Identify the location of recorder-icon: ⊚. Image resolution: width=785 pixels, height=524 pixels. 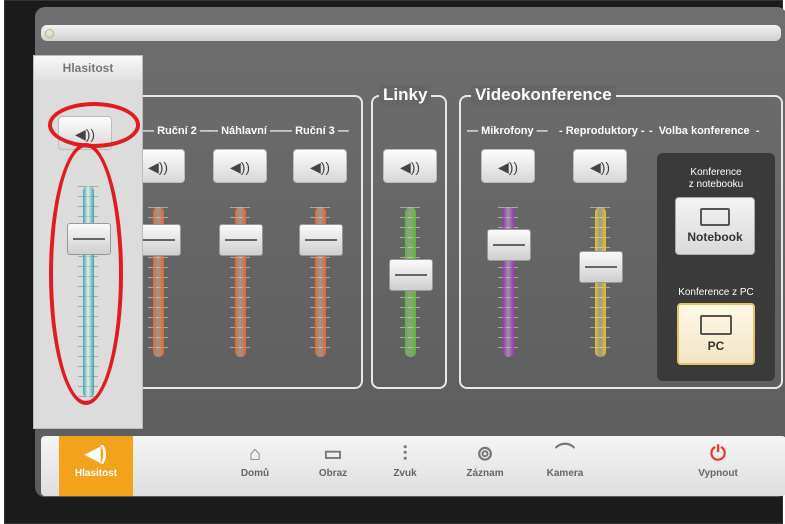
(485, 454).